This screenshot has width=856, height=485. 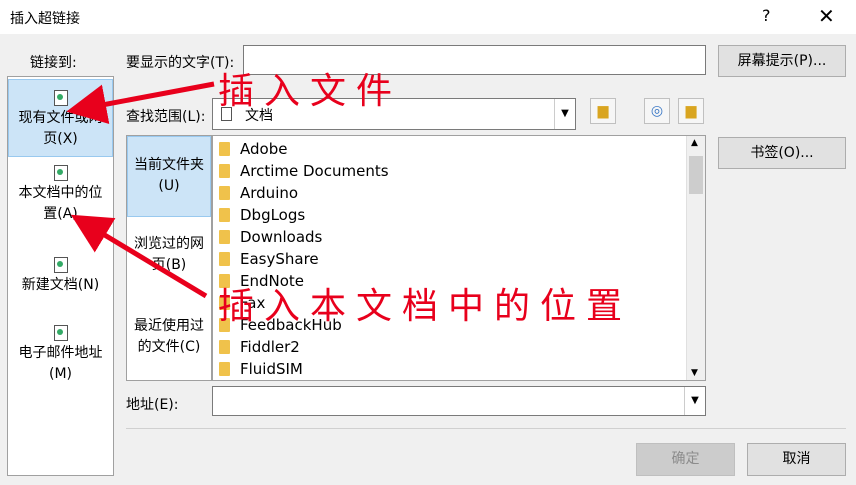 What do you see at coordinates (139, 256) in the screenshot?
I see `arrow-to-place-in-doc` at bounding box center [139, 256].